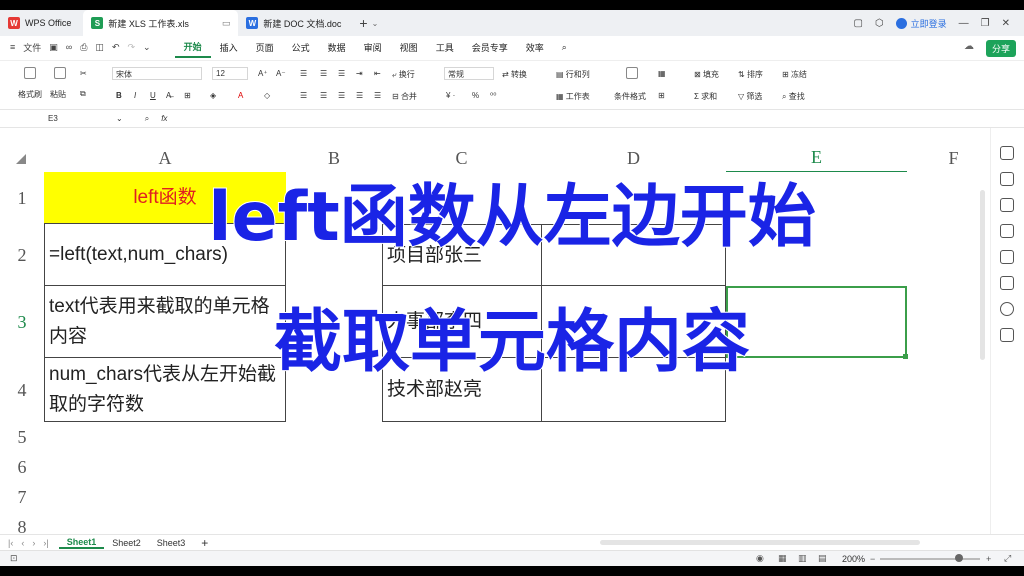 The width and height of the screenshot is (1024, 576). Describe the element at coordinates (83, 73) in the screenshot. I see `cut-icon: ✂` at that location.